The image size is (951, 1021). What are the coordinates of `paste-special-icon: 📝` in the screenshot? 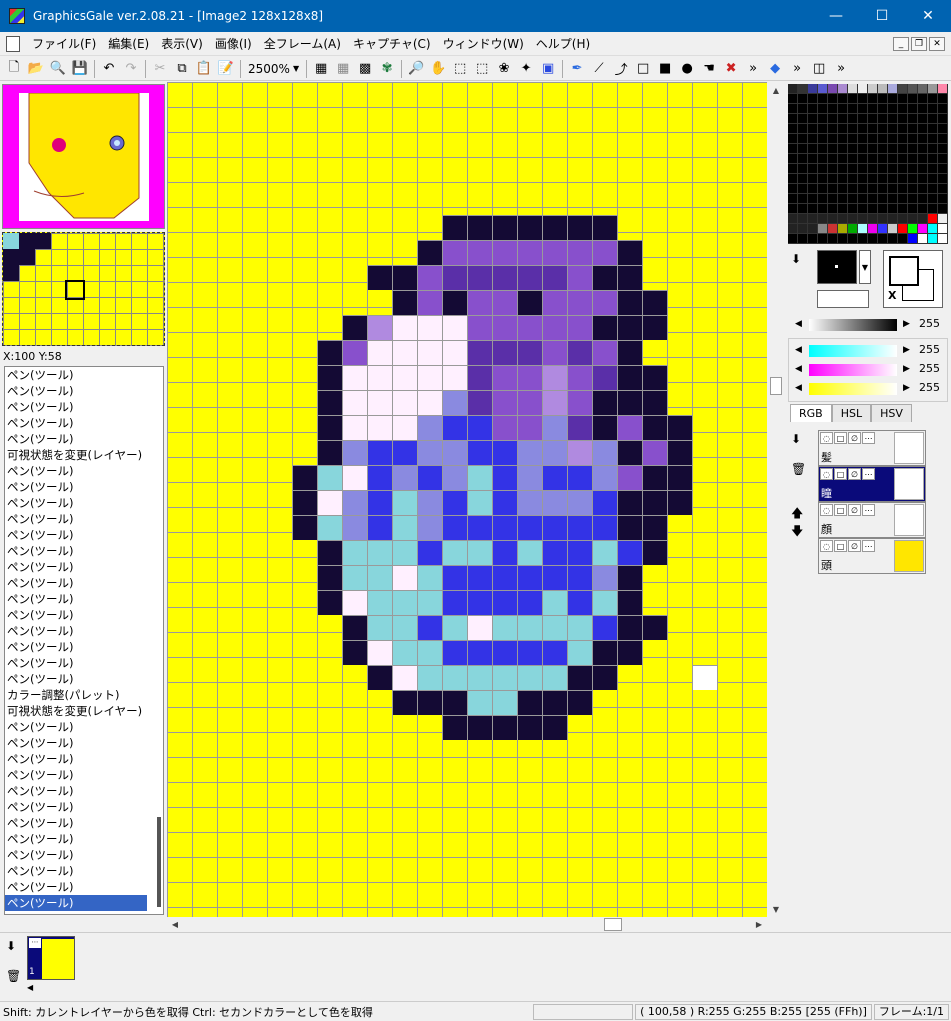 It's located at (226, 69).